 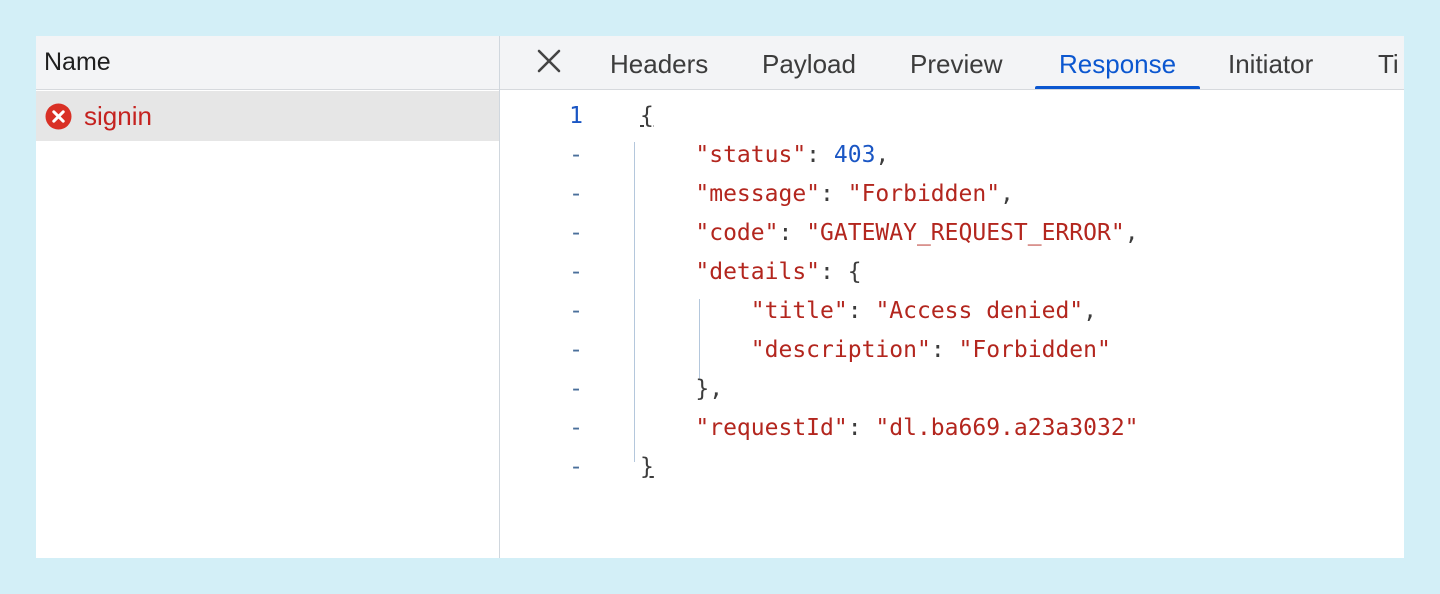 I want to click on code-line: - "status": 403,, so click(x=952, y=155).